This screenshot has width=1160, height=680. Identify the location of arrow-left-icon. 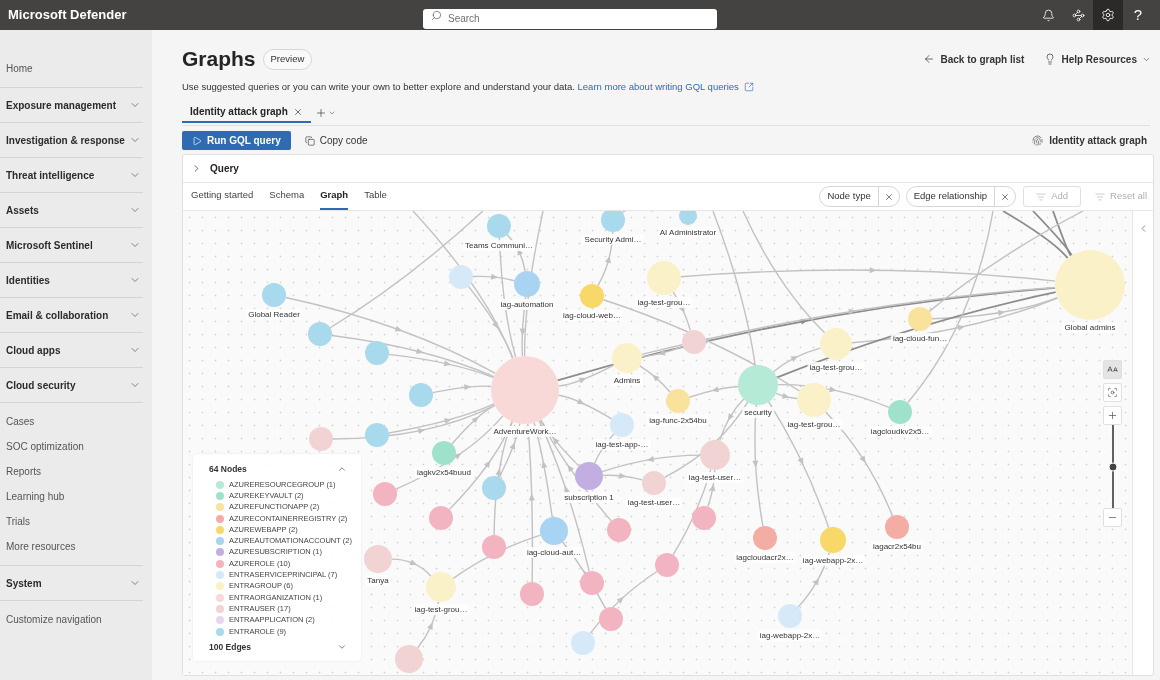
(928, 59).